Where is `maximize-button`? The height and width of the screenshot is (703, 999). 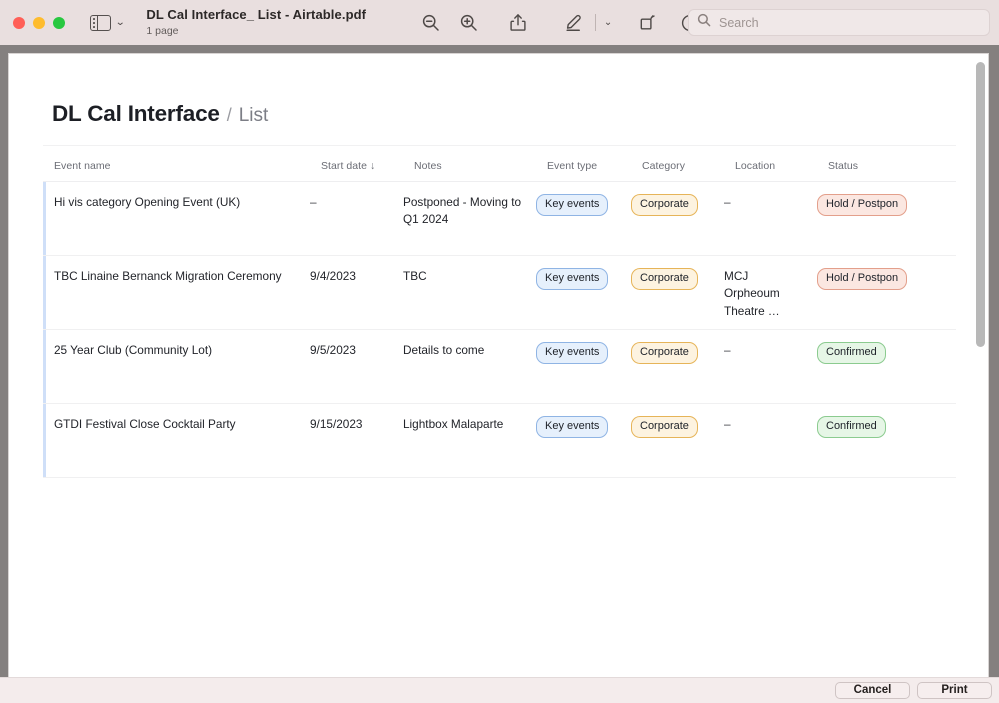
maximize-button is located at coordinates (59, 22).